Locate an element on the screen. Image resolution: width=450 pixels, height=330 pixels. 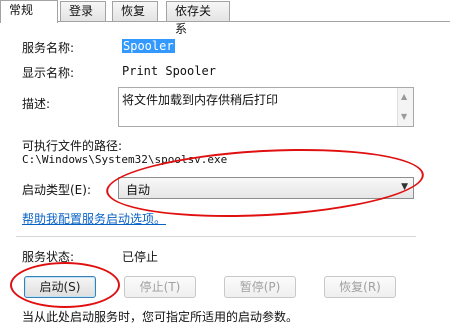
scroll-down-icon: ▼ is located at coordinates (404, 116).